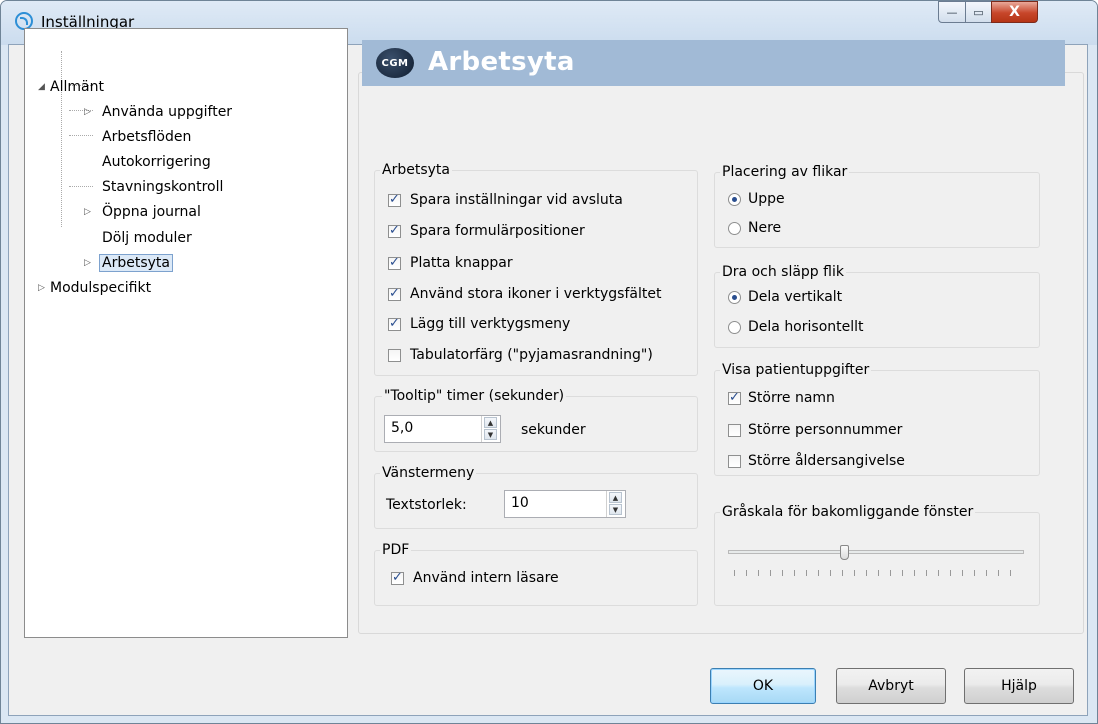 The height and width of the screenshot is (724, 1098). I want to click on tree-item-arbetsfloden: Arbetsflöden, so click(146, 137).